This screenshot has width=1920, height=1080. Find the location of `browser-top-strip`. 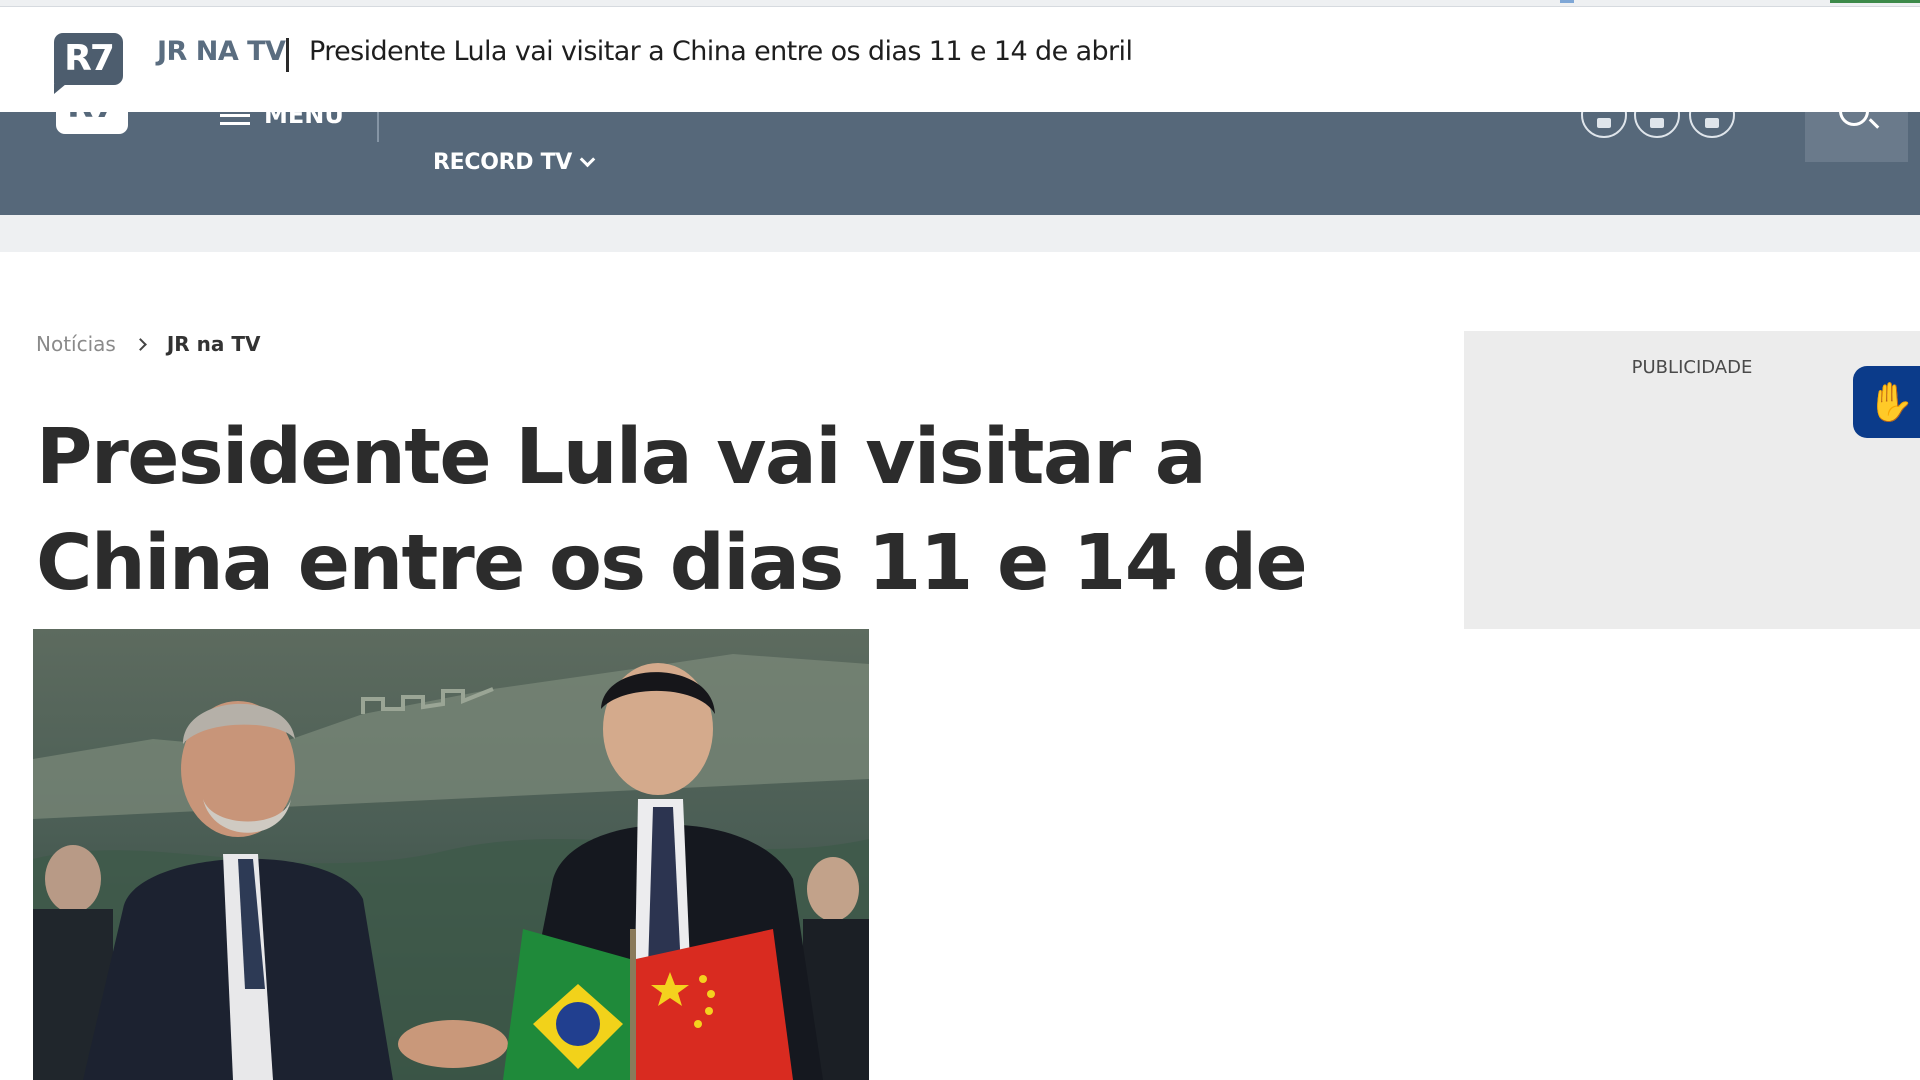

browser-top-strip is located at coordinates (960, 3).